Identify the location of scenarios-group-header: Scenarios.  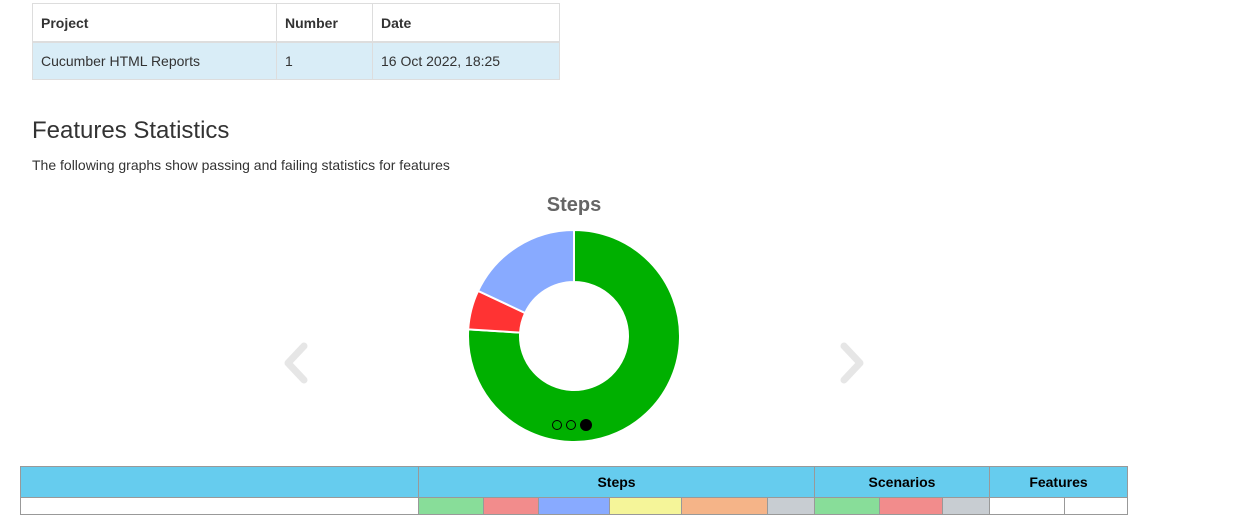
(902, 482).